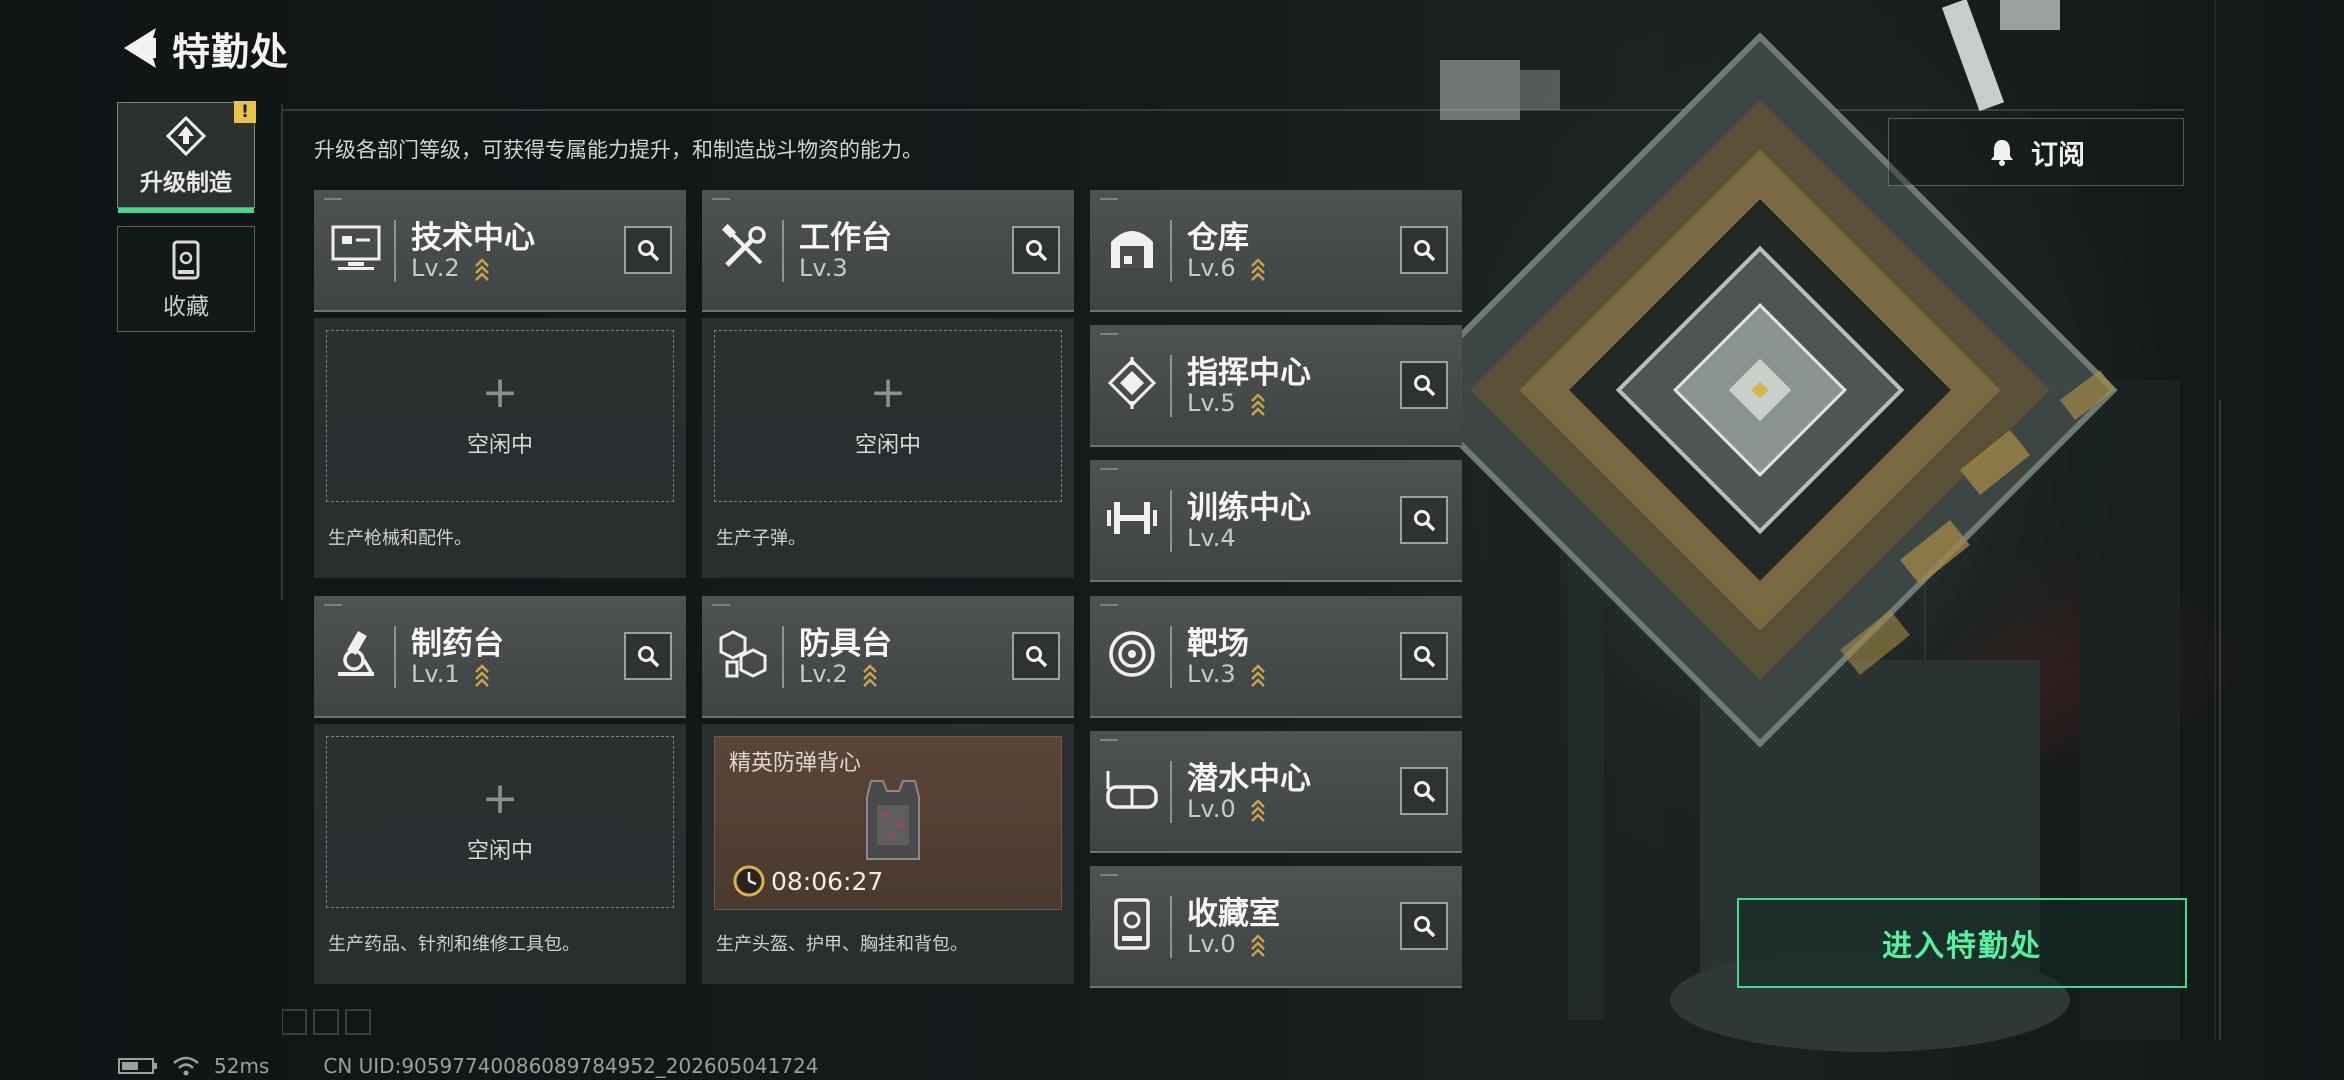 This screenshot has height=1080, width=2344. What do you see at coordinates (1233, 914) in the screenshot?
I see `facility-name: 收藏室` at bounding box center [1233, 914].